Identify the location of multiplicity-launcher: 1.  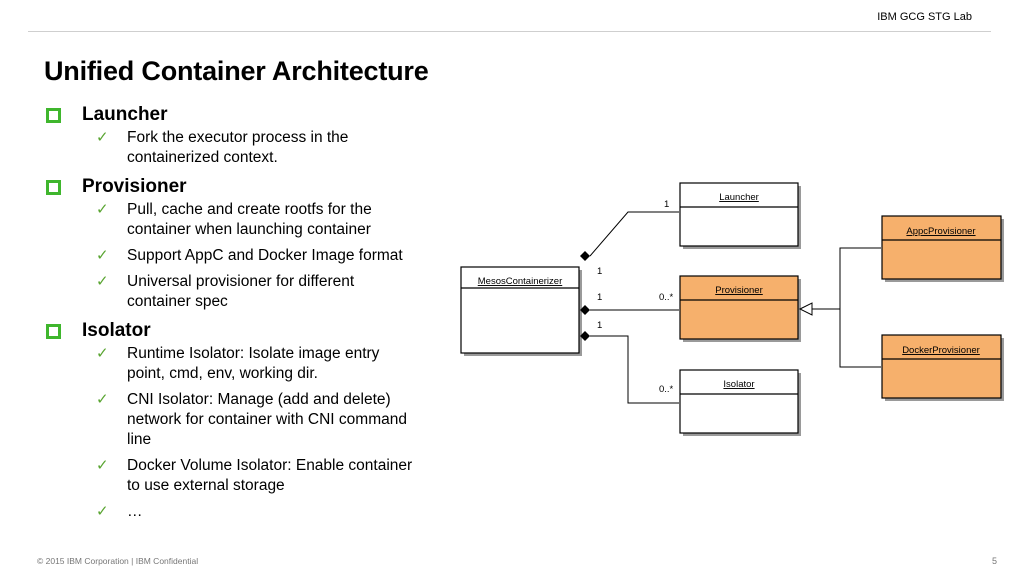
(666, 204).